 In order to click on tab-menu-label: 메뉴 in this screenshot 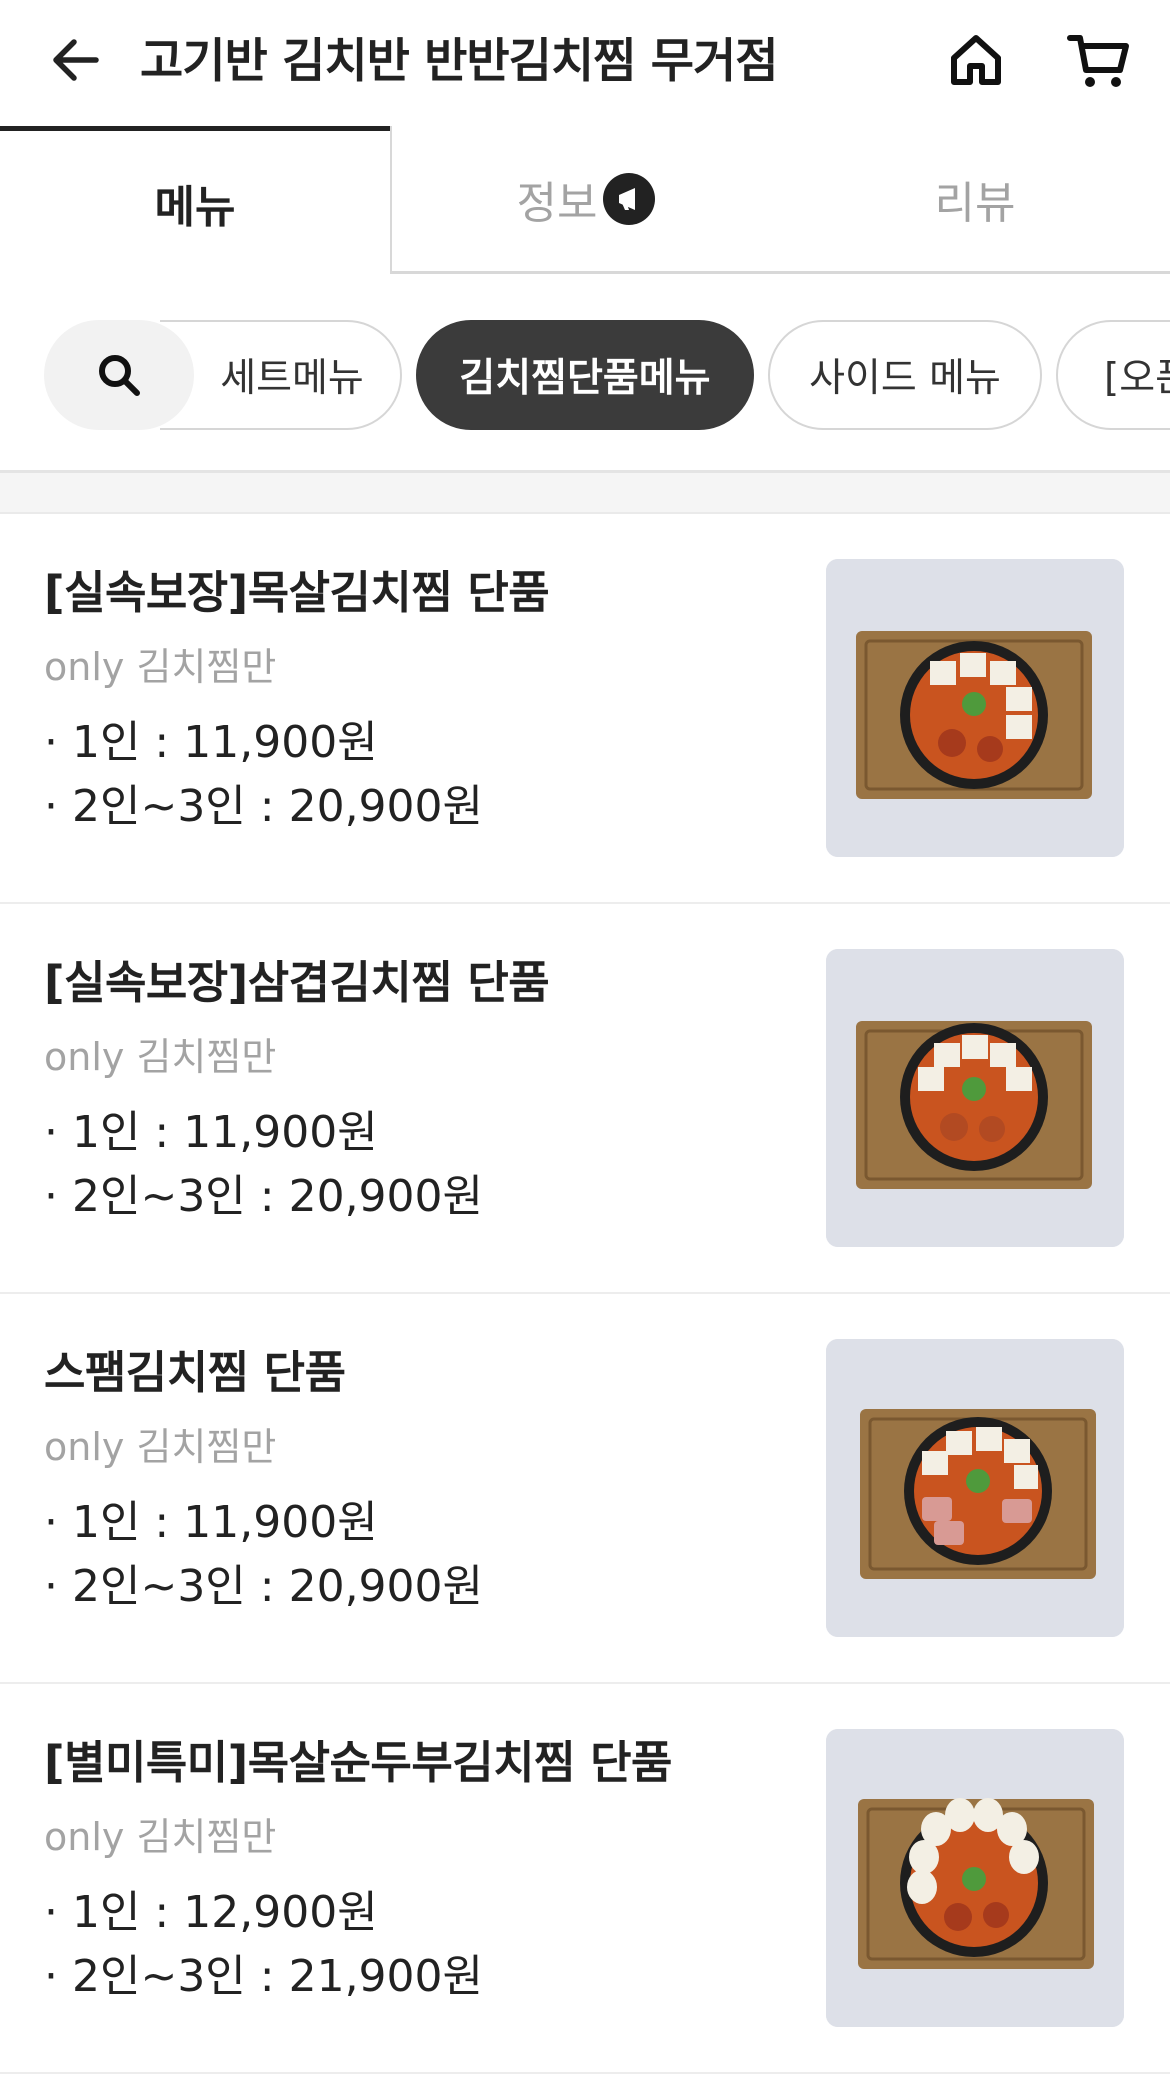, I will do `click(195, 207)`.